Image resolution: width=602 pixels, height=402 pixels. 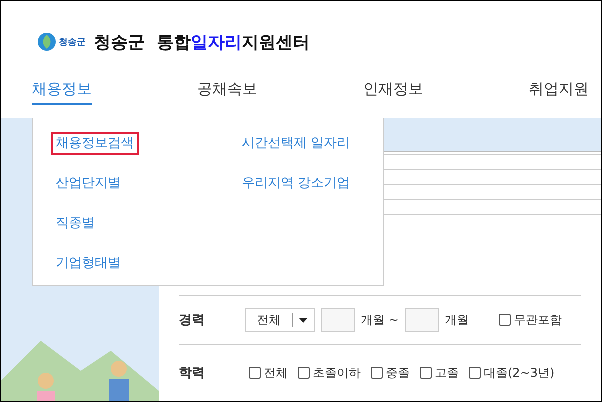 I want to click on menu-item: 직종별, so click(x=75, y=223).